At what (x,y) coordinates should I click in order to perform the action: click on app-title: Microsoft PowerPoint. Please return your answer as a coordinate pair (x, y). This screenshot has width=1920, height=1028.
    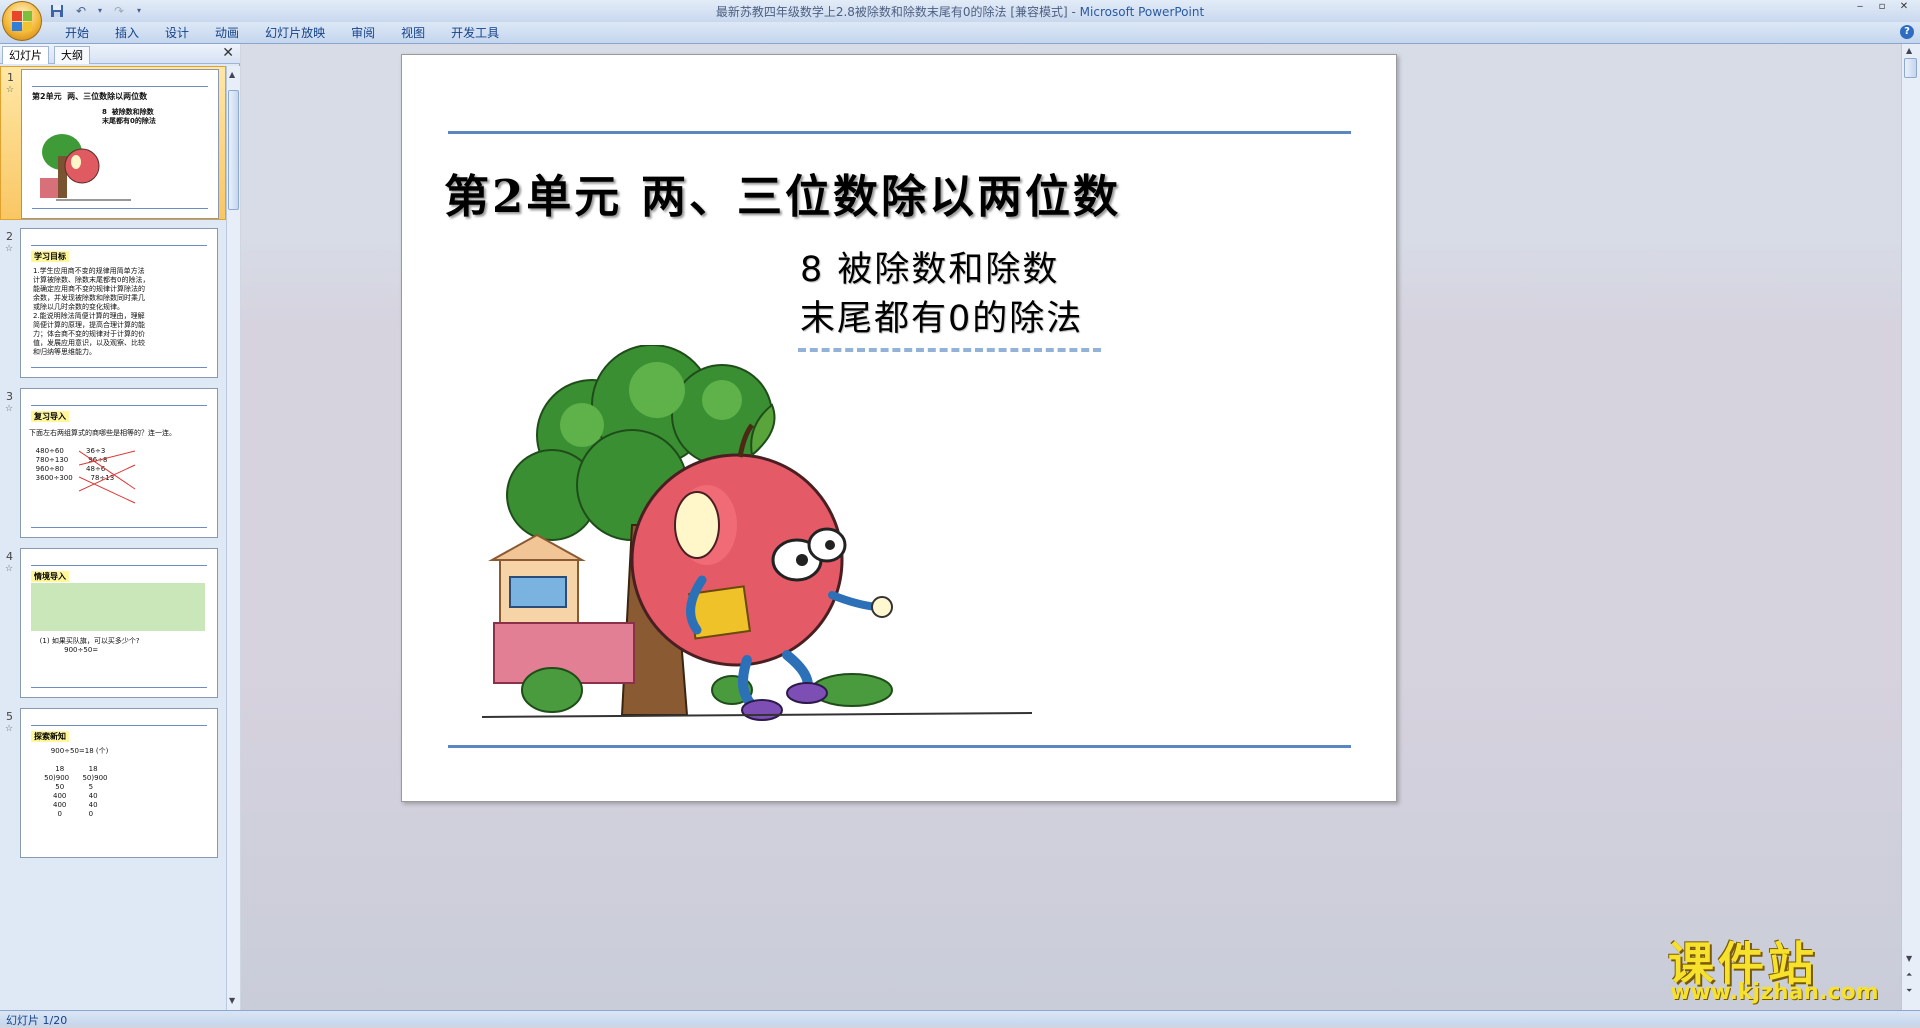
    Looking at the image, I should click on (1142, 12).